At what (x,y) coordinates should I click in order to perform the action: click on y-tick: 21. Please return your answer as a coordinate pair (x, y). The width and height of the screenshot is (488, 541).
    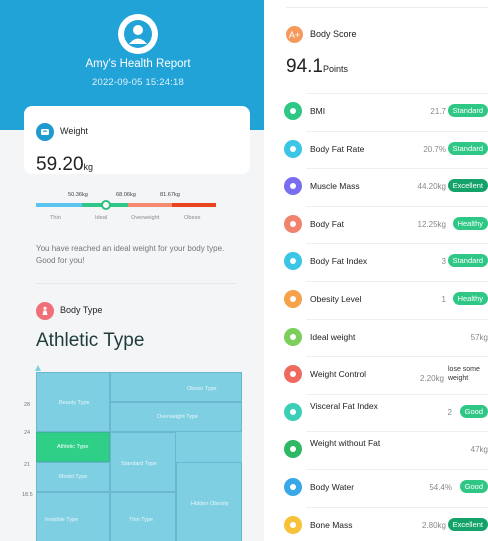
    Looking at the image, I should click on (27, 465).